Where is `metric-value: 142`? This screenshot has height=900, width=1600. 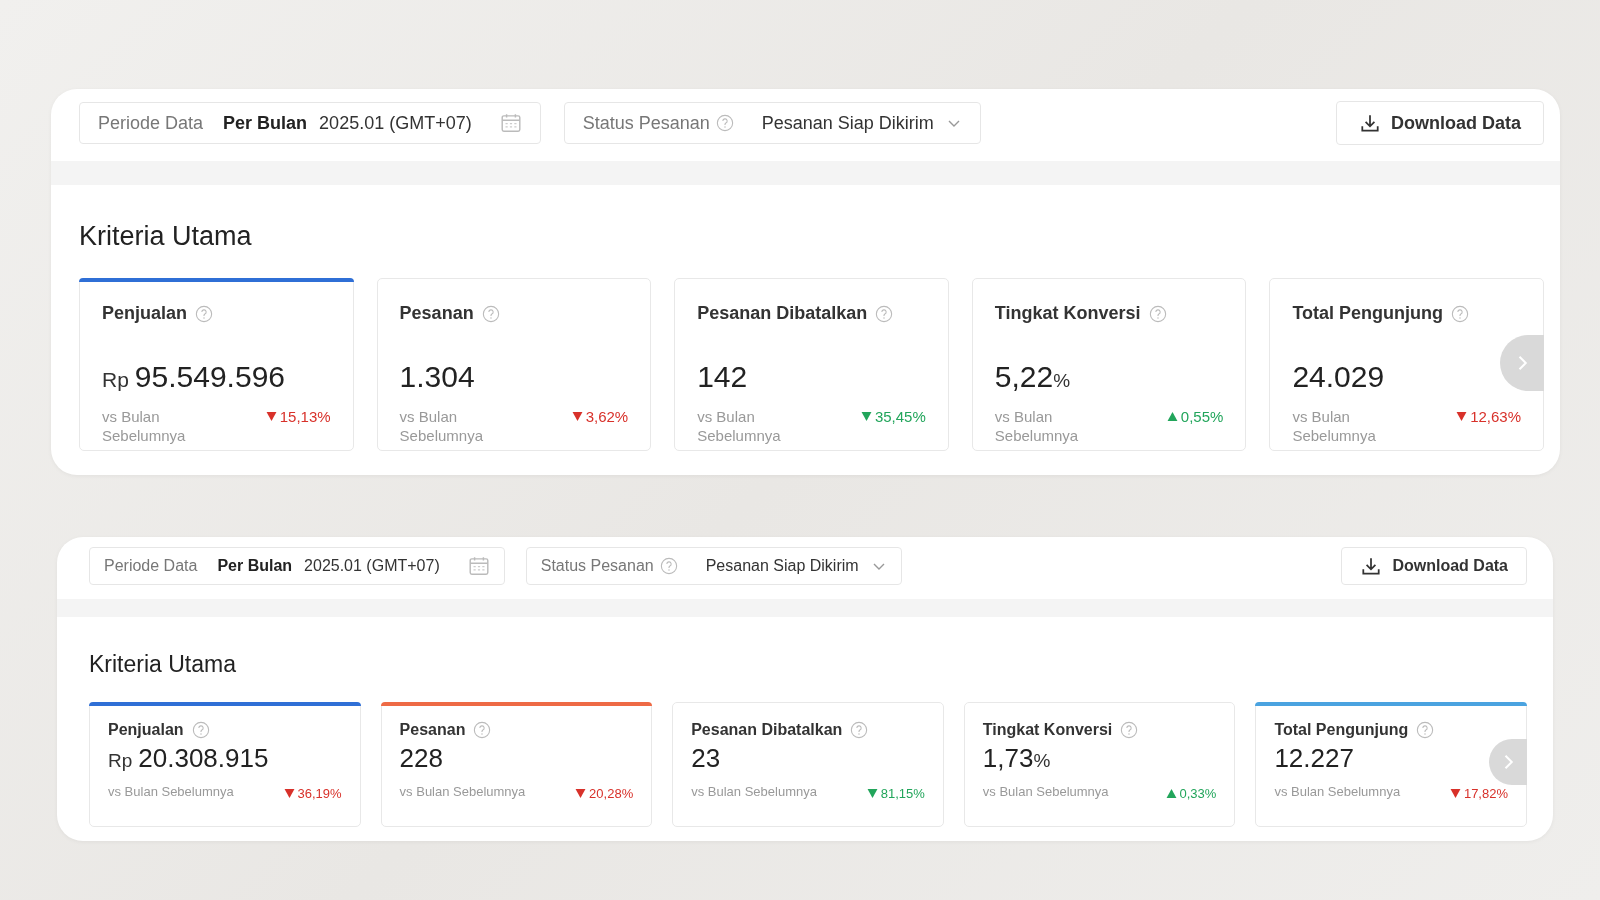
metric-value: 142 is located at coordinates (722, 377).